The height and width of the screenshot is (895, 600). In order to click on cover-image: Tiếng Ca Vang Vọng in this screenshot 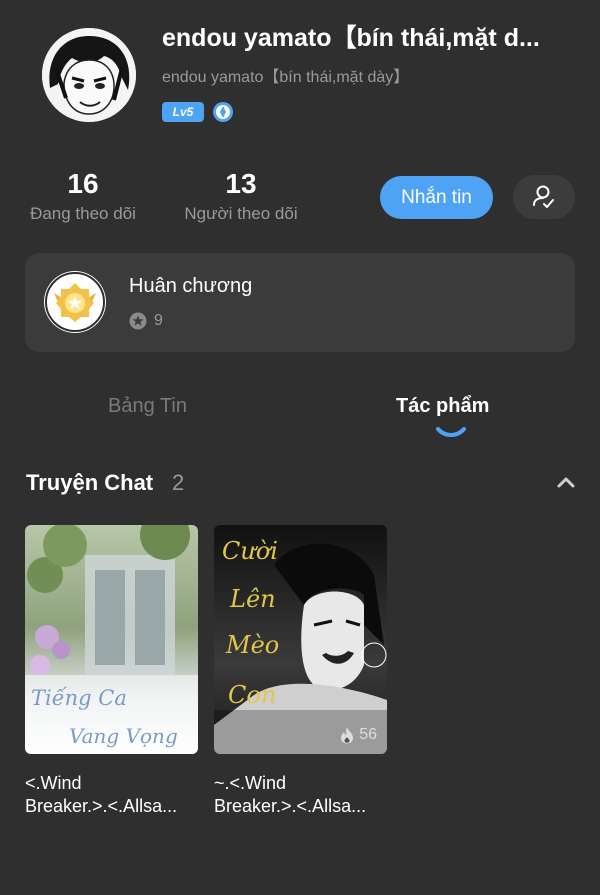, I will do `click(111, 639)`.